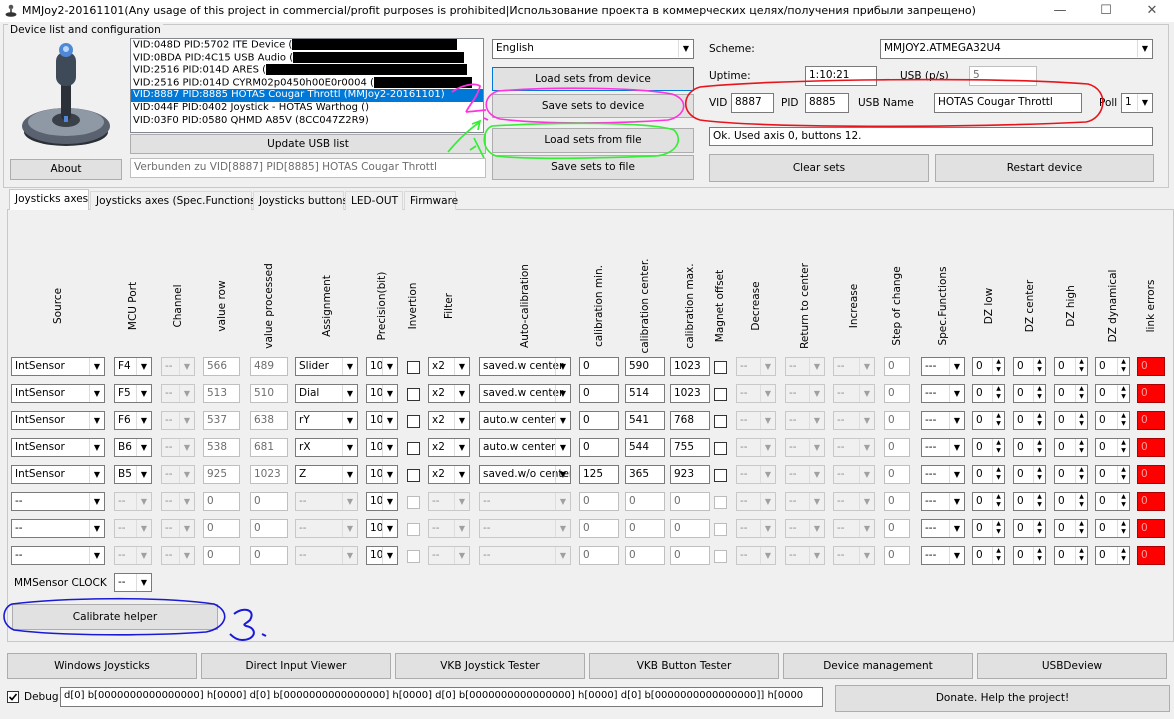 The height and width of the screenshot is (719, 1174). What do you see at coordinates (1106, 11) in the screenshot?
I see `maximize-button: ☐` at bounding box center [1106, 11].